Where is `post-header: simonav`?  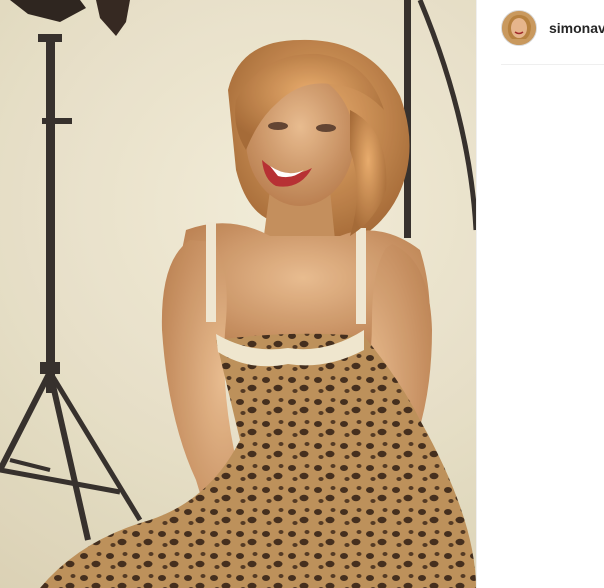
post-header: simonav is located at coordinates (552, 28).